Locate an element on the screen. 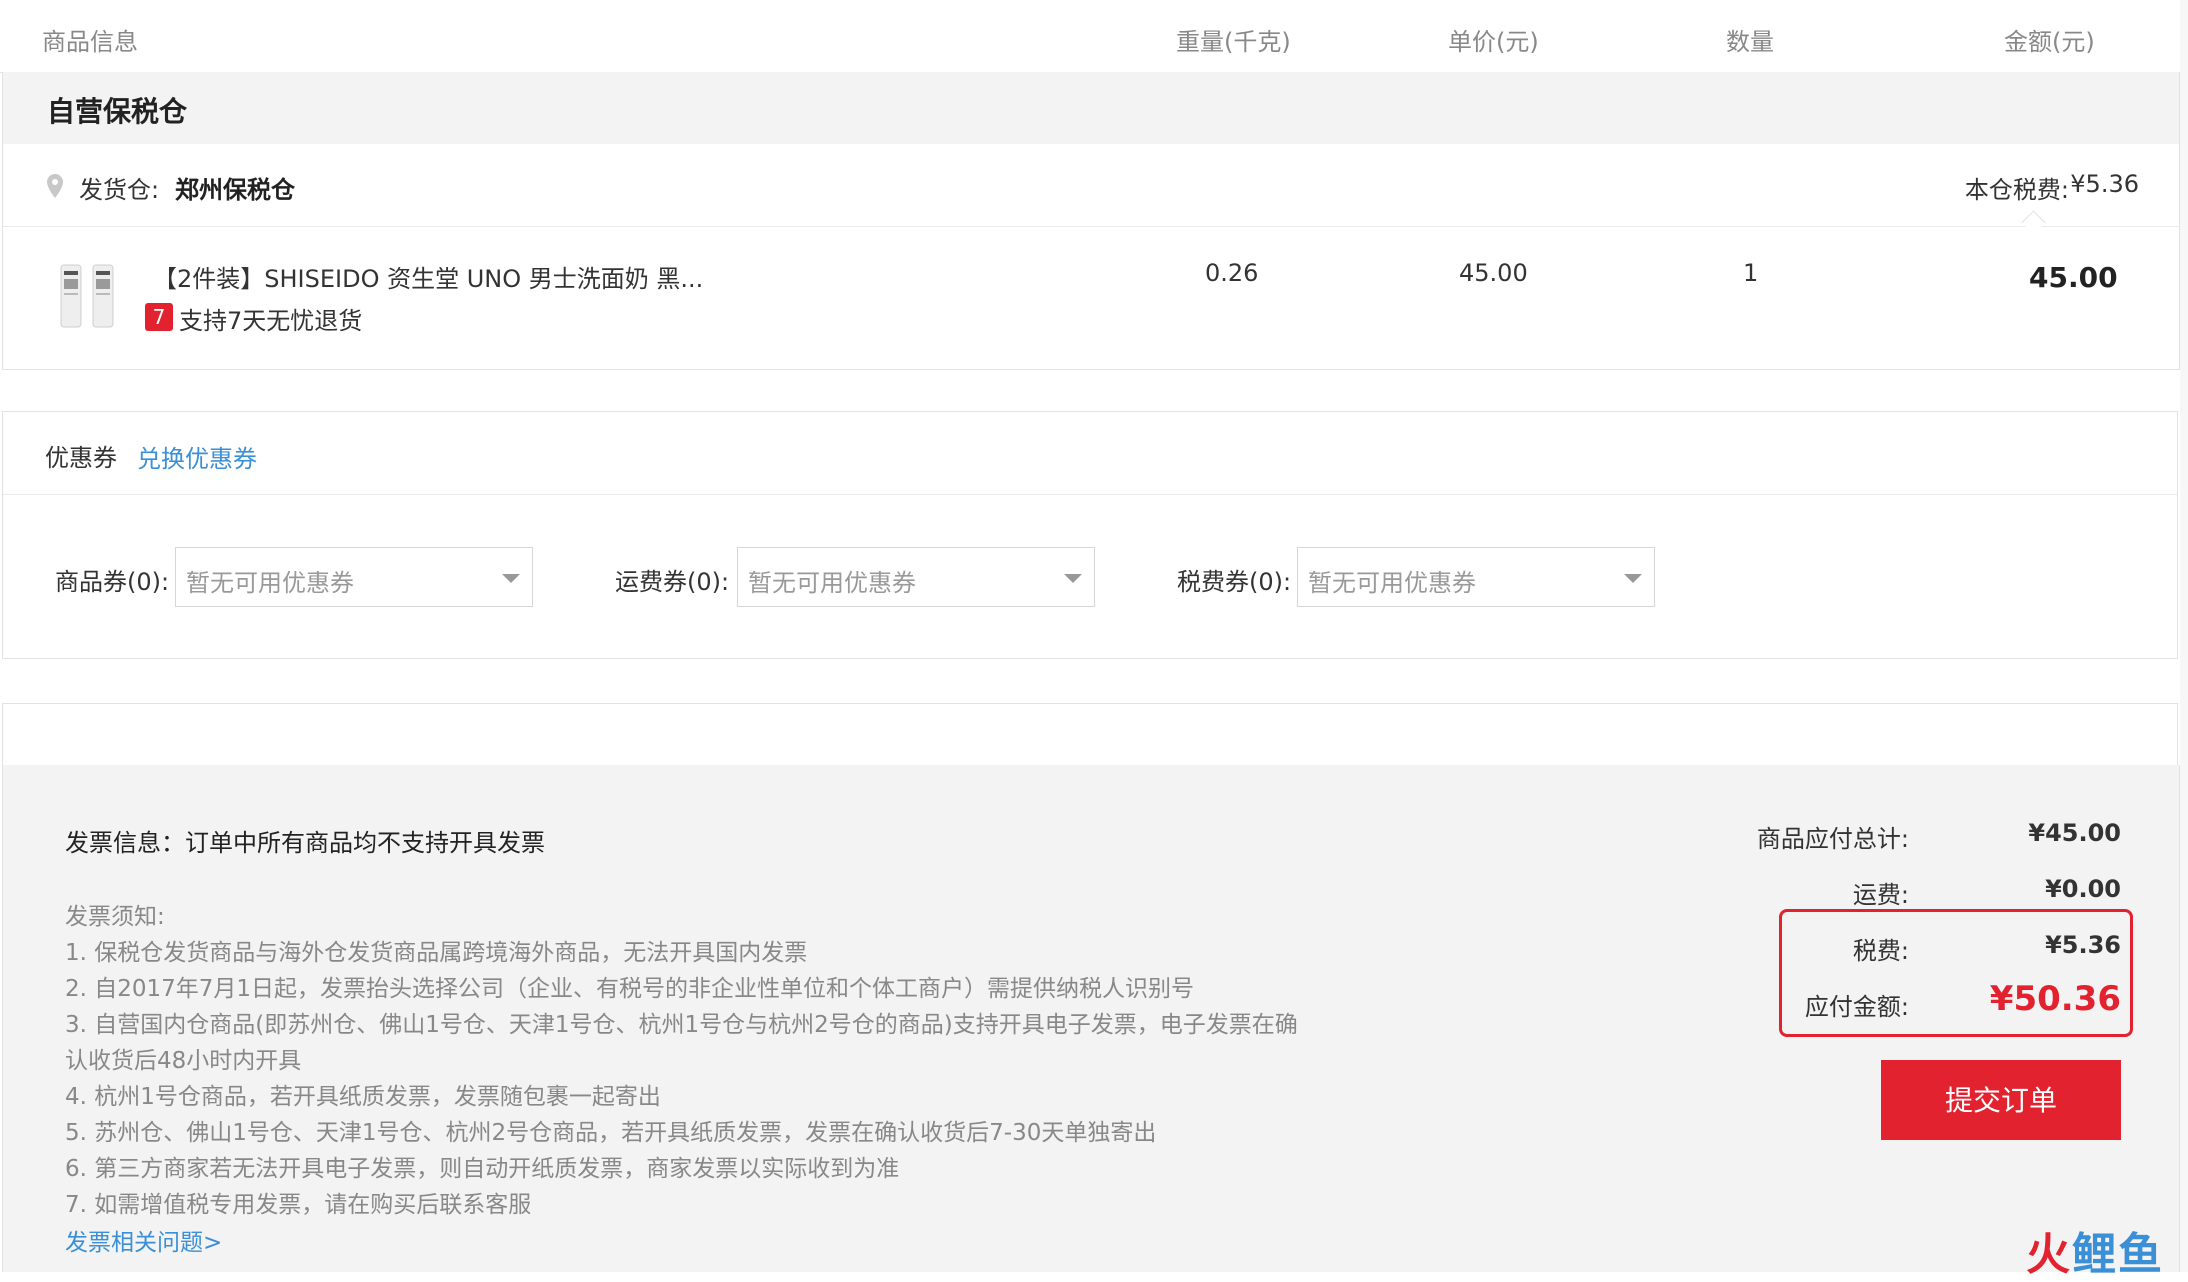  shipping-coupon-select: 暂无可用优惠券 is located at coordinates (916, 577).